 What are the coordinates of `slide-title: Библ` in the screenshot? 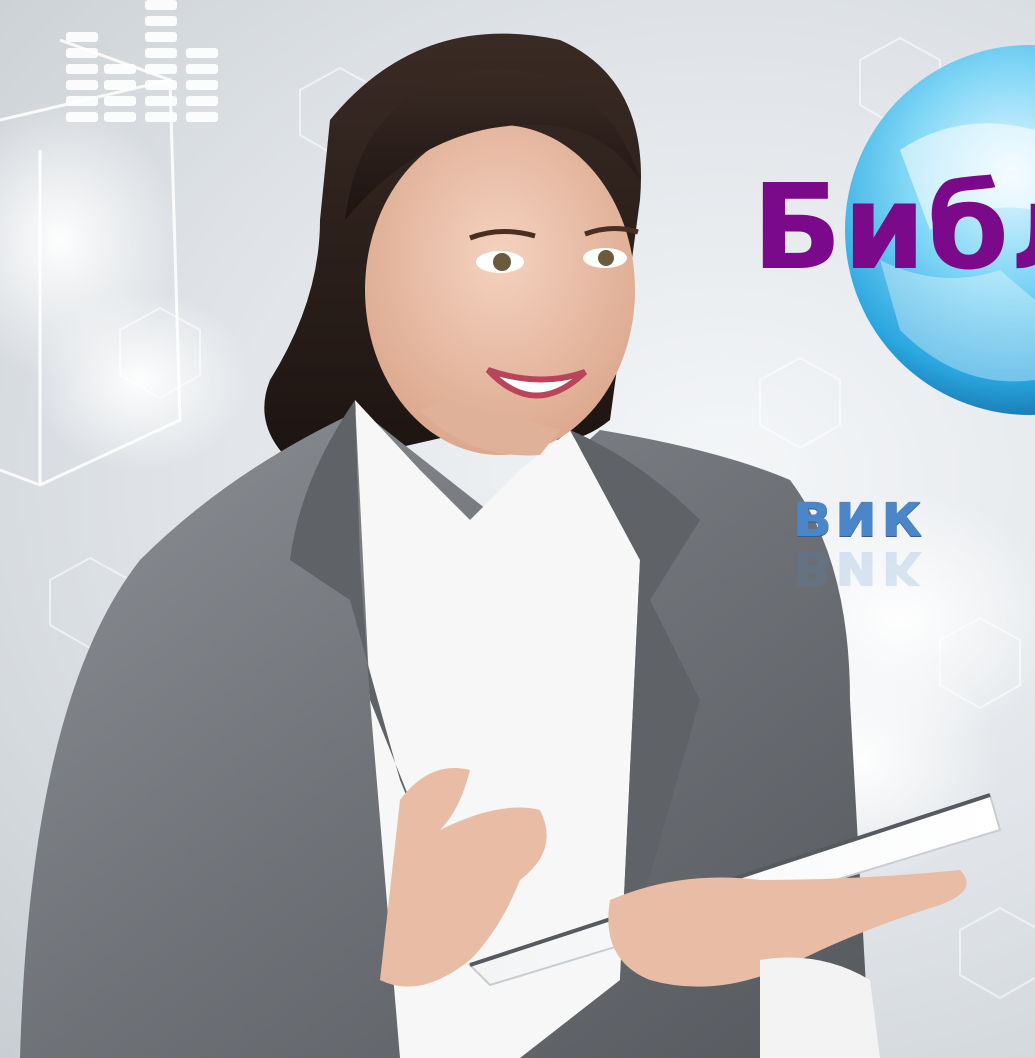 It's located at (893, 227).